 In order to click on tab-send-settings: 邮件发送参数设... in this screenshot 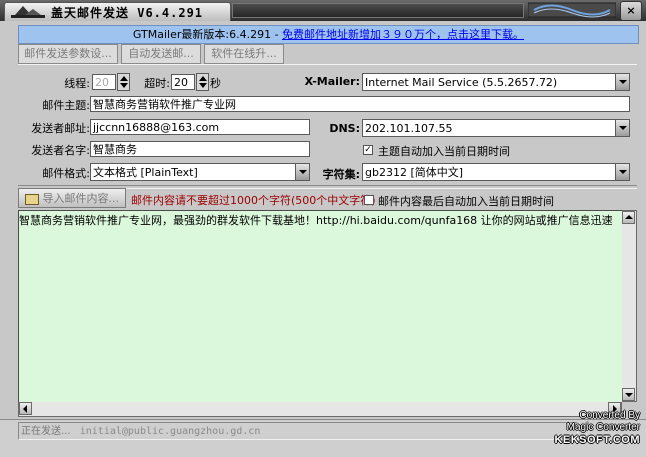, I will do `click(68, 54)`.